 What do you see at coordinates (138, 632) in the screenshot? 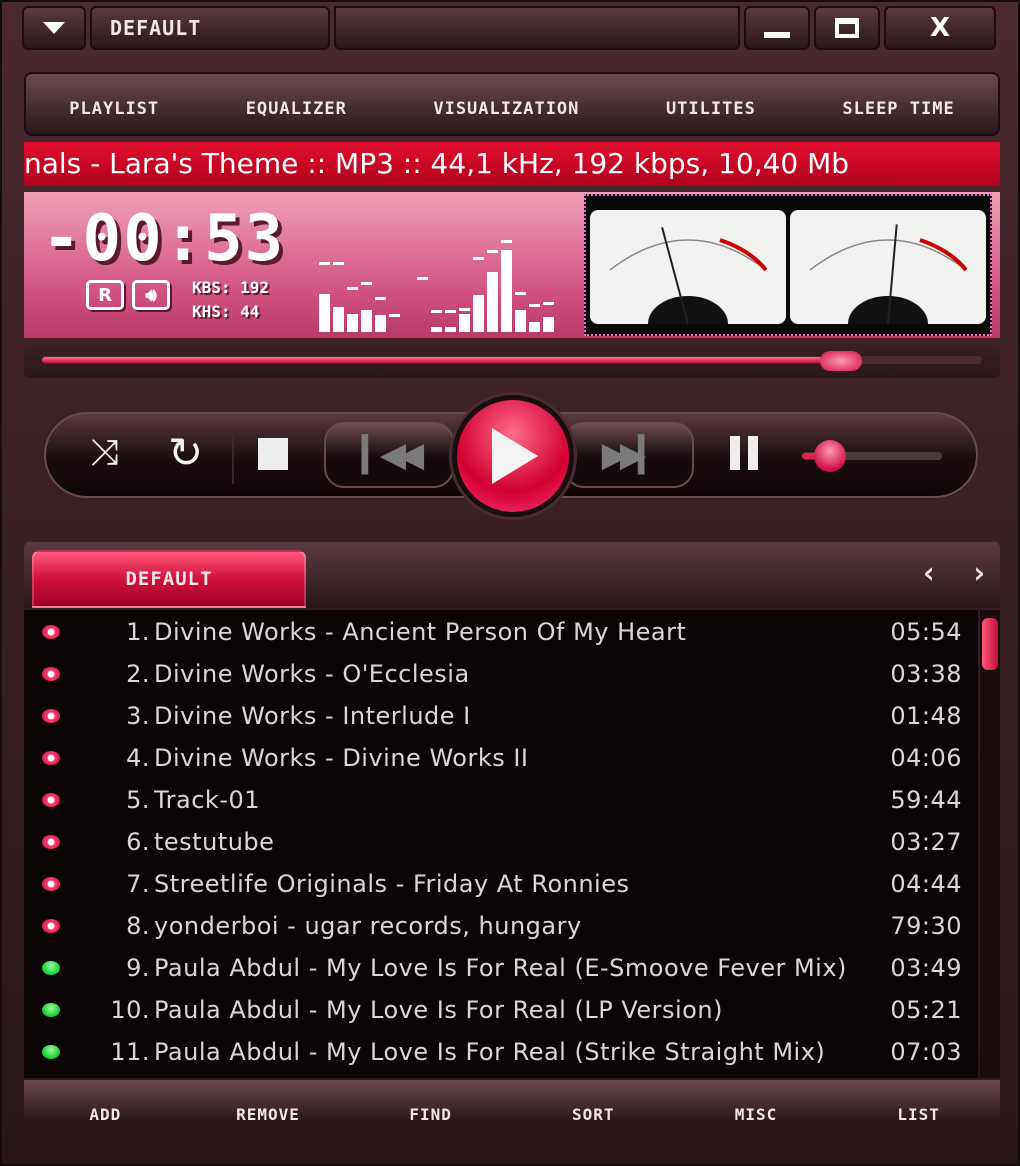
I see `track-number: 1.` at bounding box center [138, 632].